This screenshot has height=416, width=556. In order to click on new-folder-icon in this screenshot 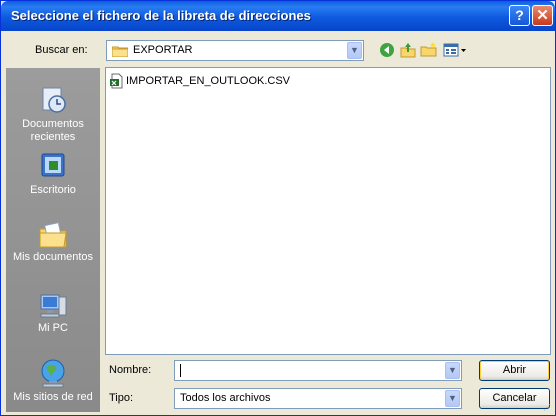, I will do `click(429, 50)`.